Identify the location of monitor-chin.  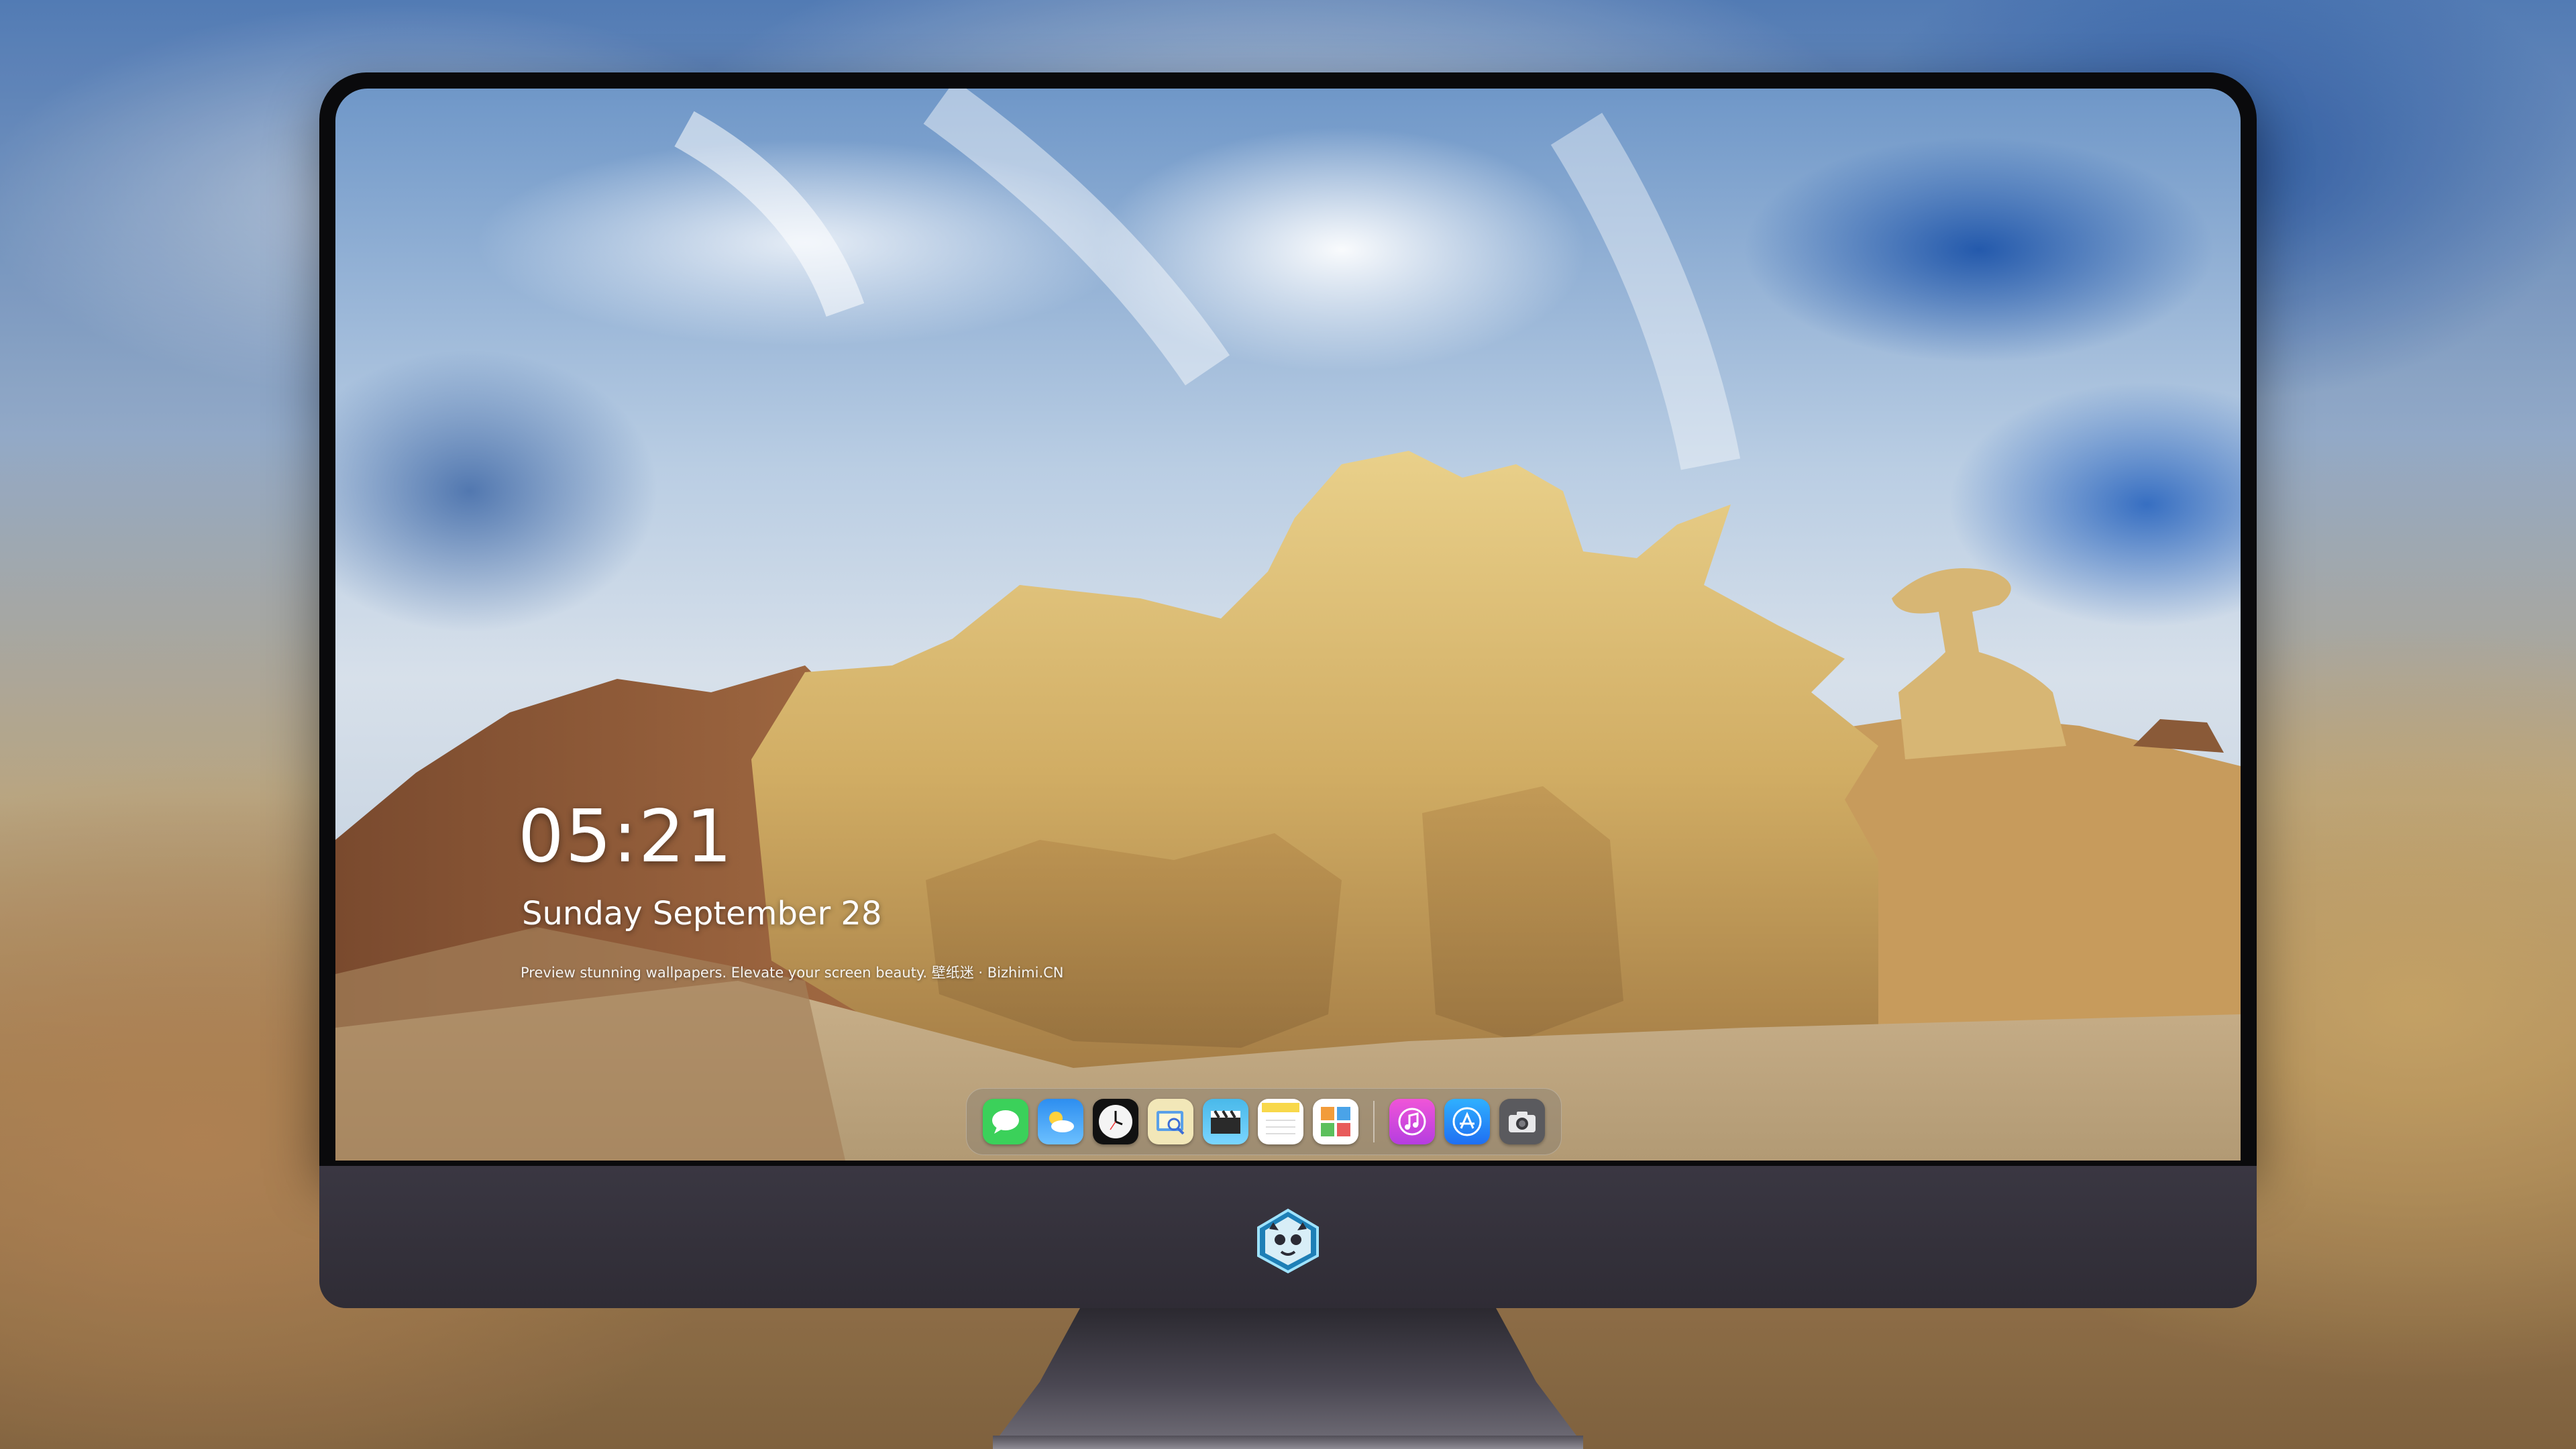
(1288, 1237).